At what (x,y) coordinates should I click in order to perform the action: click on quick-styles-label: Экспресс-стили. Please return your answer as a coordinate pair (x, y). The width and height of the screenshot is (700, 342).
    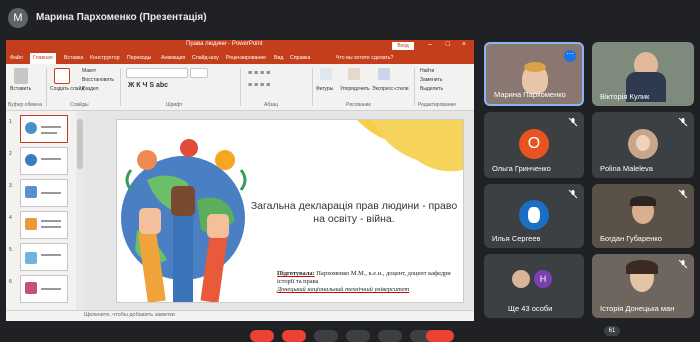
    Looking at the image, I should click on (390, 89).